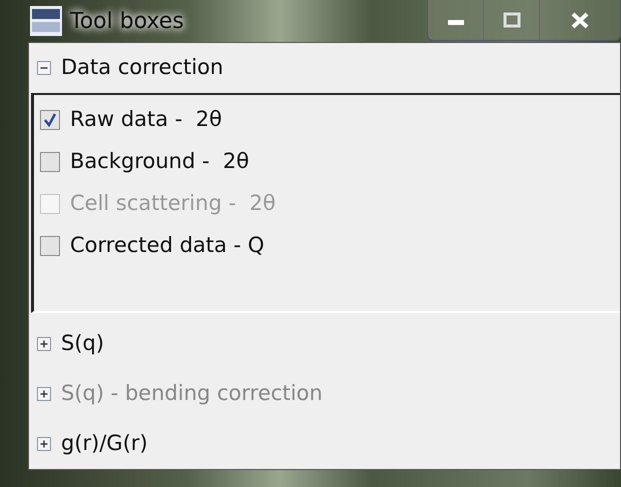 The width and height of the screenshot is (621, 487). Describe the element at coordinates (127, 22) in the screenshot. I see `window-title: Tool boxes` at that location.